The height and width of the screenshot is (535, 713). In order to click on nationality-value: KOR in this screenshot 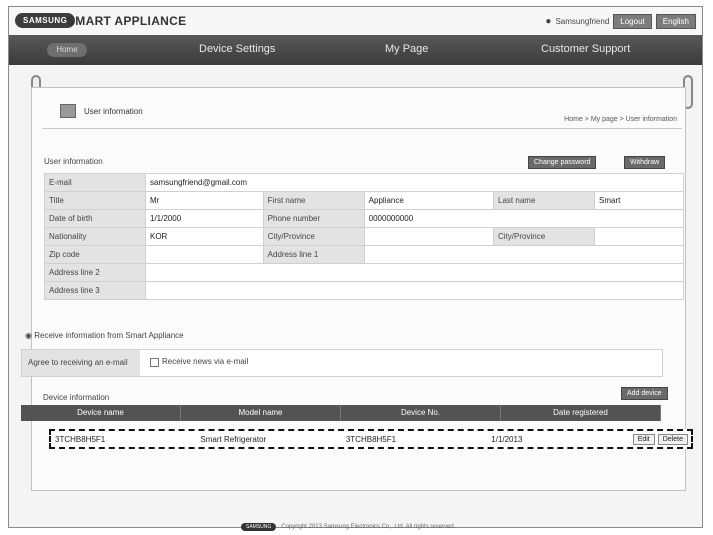, I will do `click(204, 236)`.